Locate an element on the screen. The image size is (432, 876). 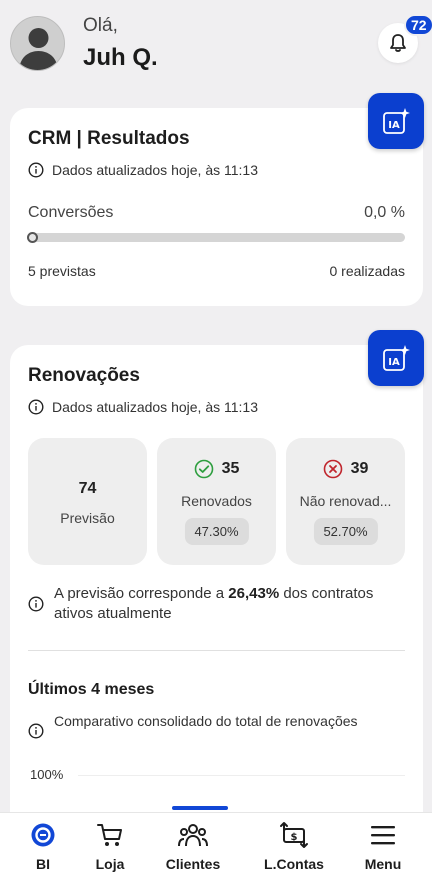
notification-badge: 72 is located at coordinates (418, 25).